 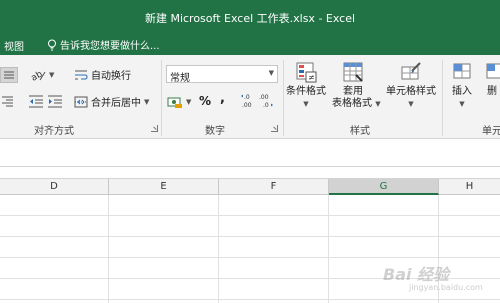 What do you see at coordinates (411, 91) in the screenshot?
I see `cell-styles-label: 单元格样式` at bounding box center [411, 91].